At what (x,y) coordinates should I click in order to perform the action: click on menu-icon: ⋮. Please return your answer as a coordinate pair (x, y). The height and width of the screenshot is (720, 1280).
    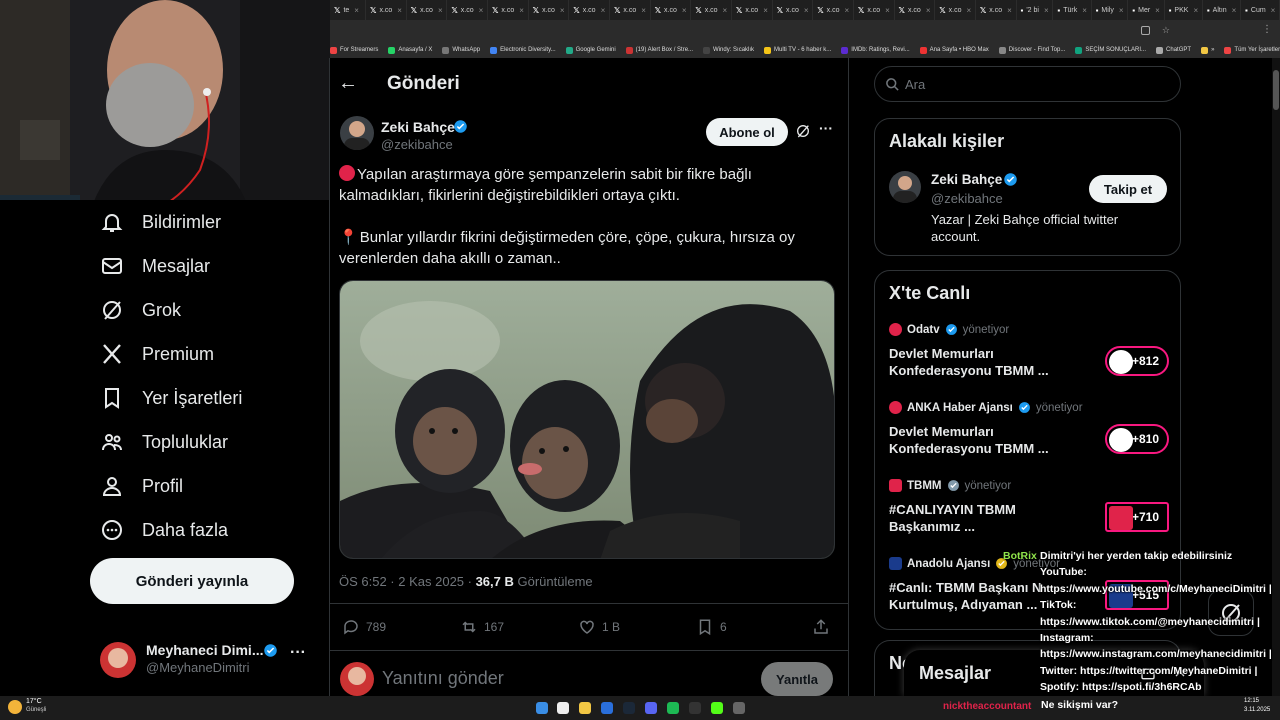
    Looking at the image, I should click on (1267, 29).